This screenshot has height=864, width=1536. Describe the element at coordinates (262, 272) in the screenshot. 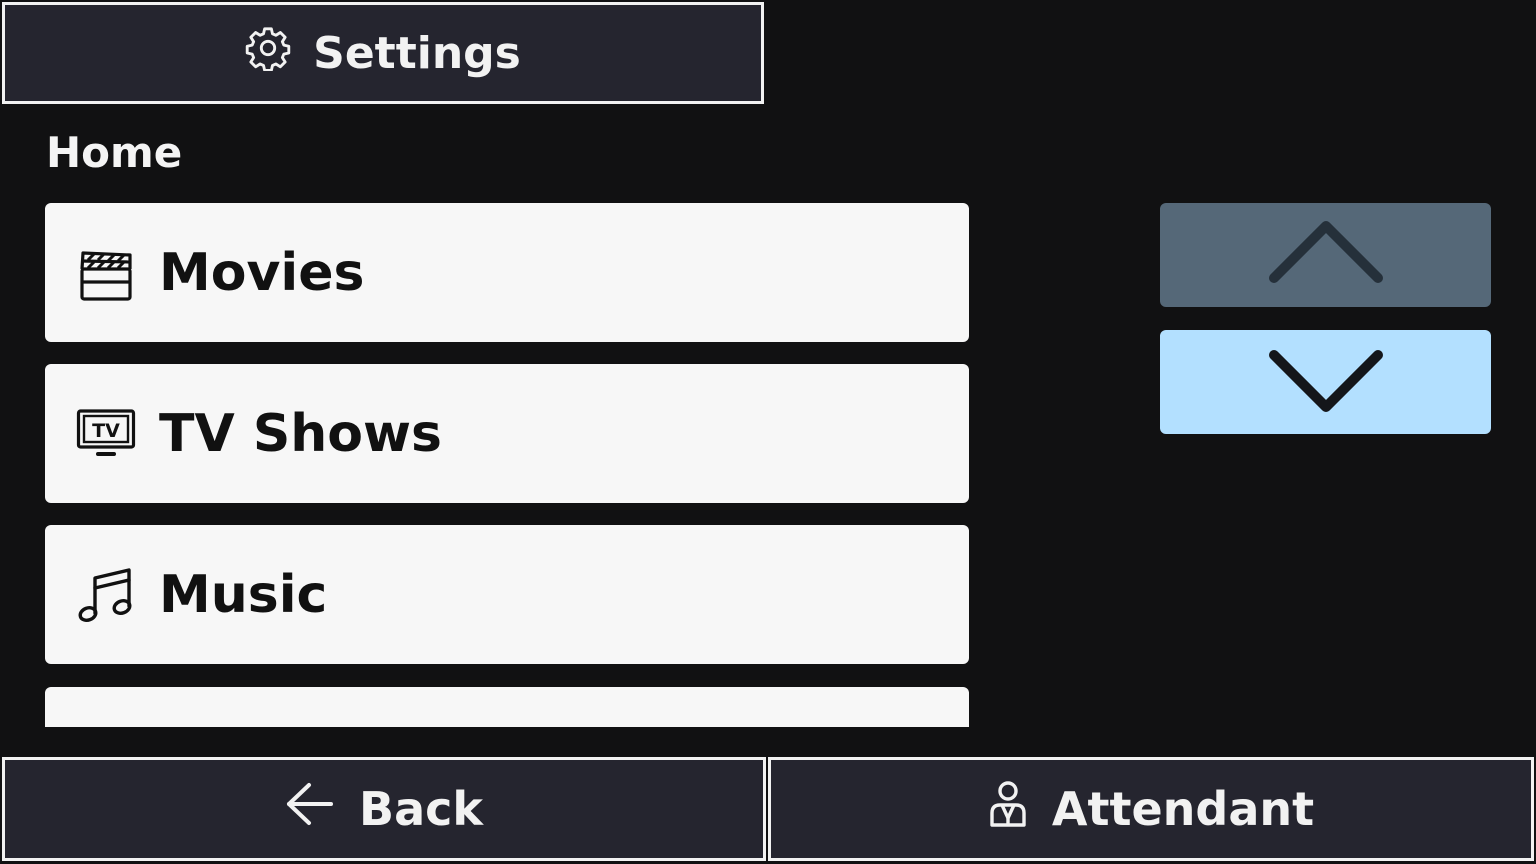

I see `list-item-label: Movies` at that location.